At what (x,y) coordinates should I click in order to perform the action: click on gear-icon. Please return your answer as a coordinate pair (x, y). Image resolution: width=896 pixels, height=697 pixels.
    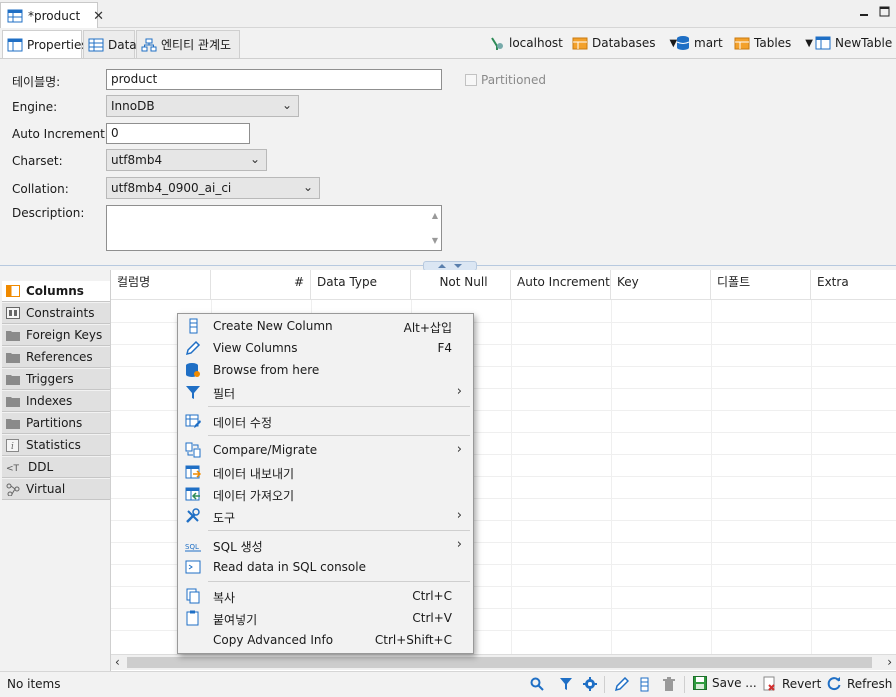
    Looking at the image, I should click on (590, 684).